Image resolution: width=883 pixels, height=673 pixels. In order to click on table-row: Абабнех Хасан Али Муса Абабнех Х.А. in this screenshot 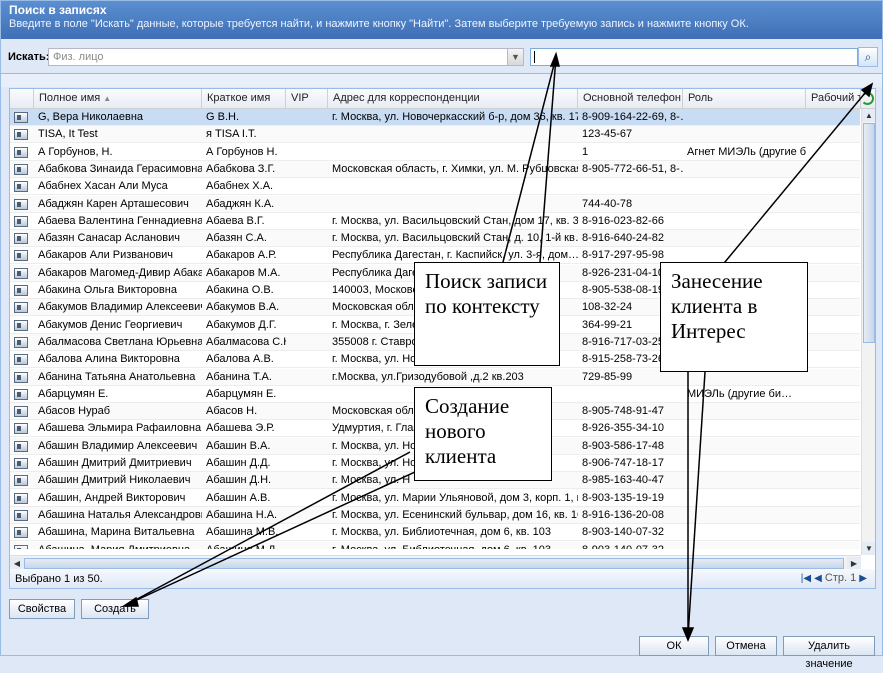, I will do `click(435, 187)`.